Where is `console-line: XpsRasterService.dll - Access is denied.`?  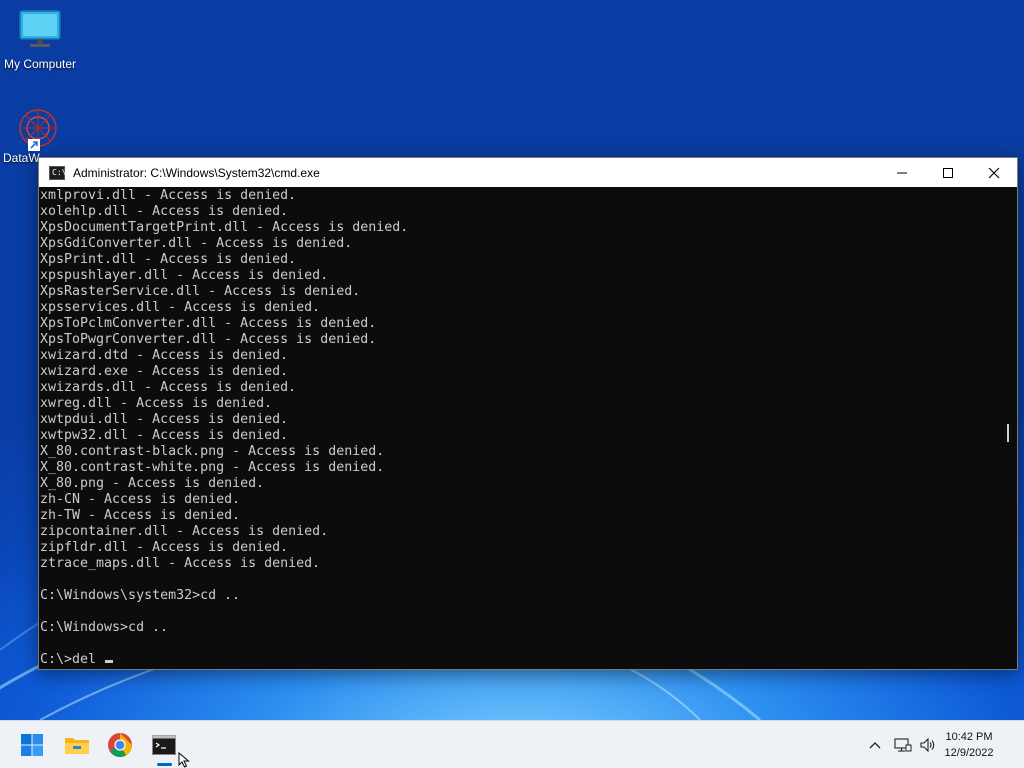 console-line: XpsRasterService.dll - Access is denied. is located at coordinates (200, 291).